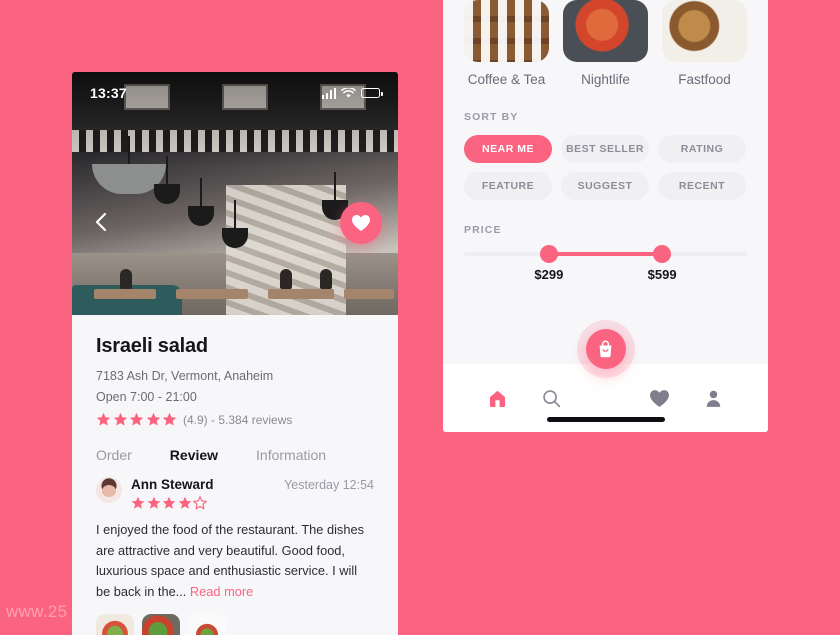 The image size is (840, 635). I want to click on restaurant-address: 7183 Ash Dr, Vermont, Anaheim, so click(185, 376).